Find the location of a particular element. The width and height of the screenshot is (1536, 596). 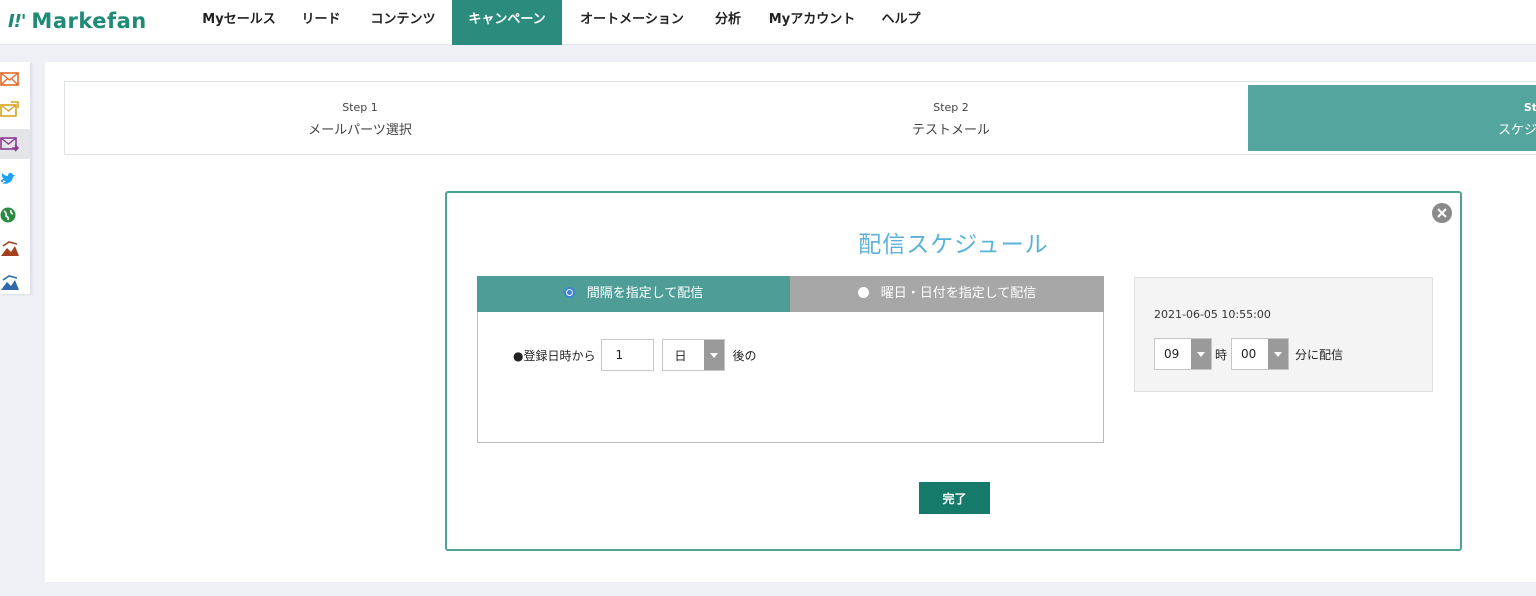

mail-send-icon is located at coordinates (15, 109).